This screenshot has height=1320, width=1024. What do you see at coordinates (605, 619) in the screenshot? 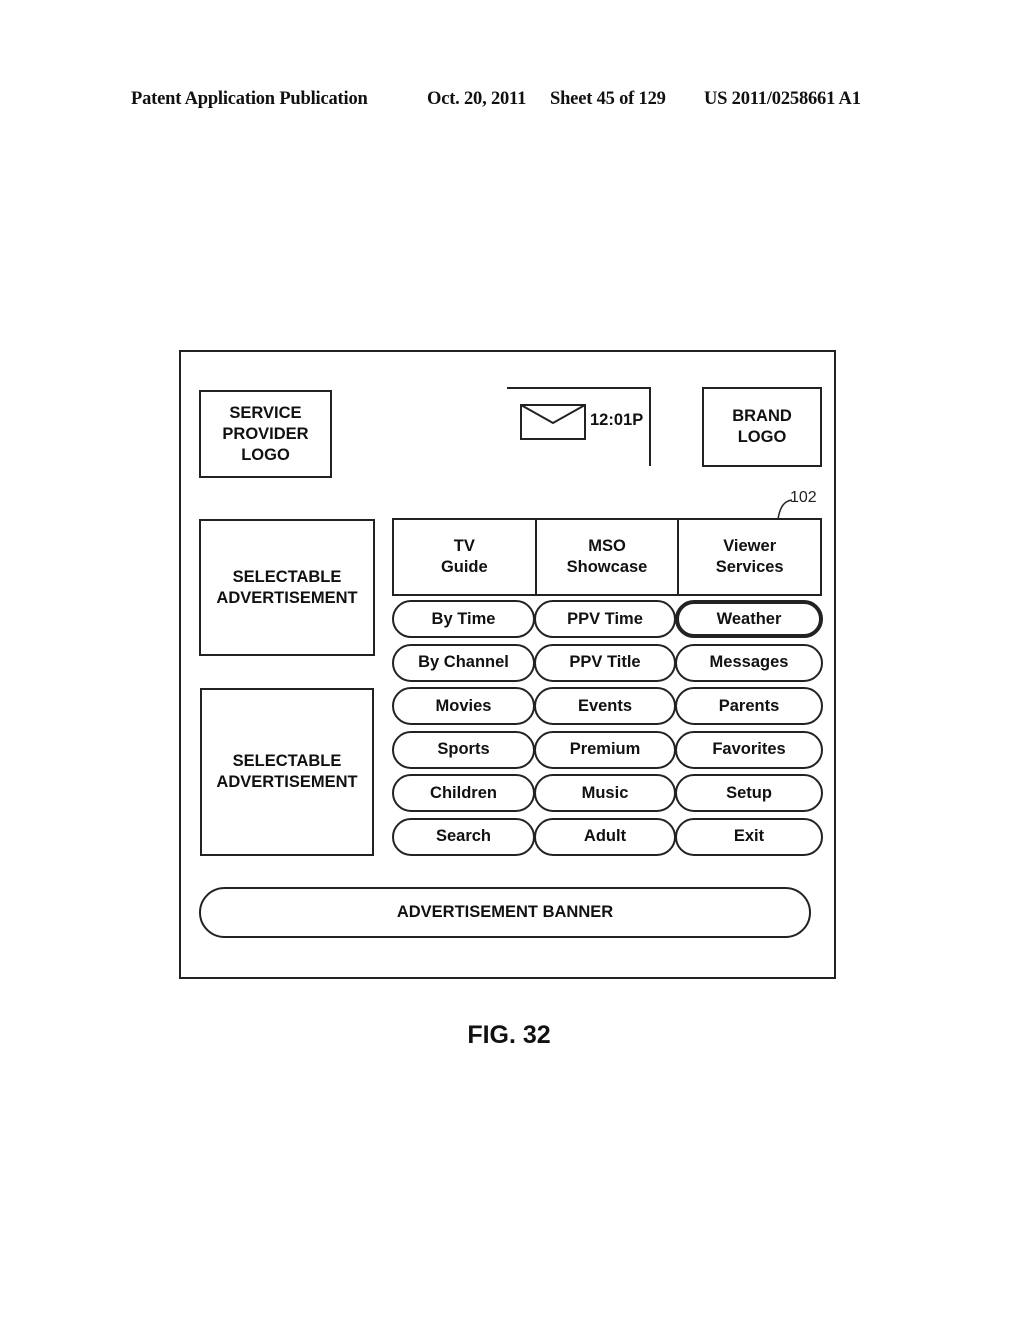
I see `menu-button-ppv-time: PPV Time` at bounding box center [605, 619].